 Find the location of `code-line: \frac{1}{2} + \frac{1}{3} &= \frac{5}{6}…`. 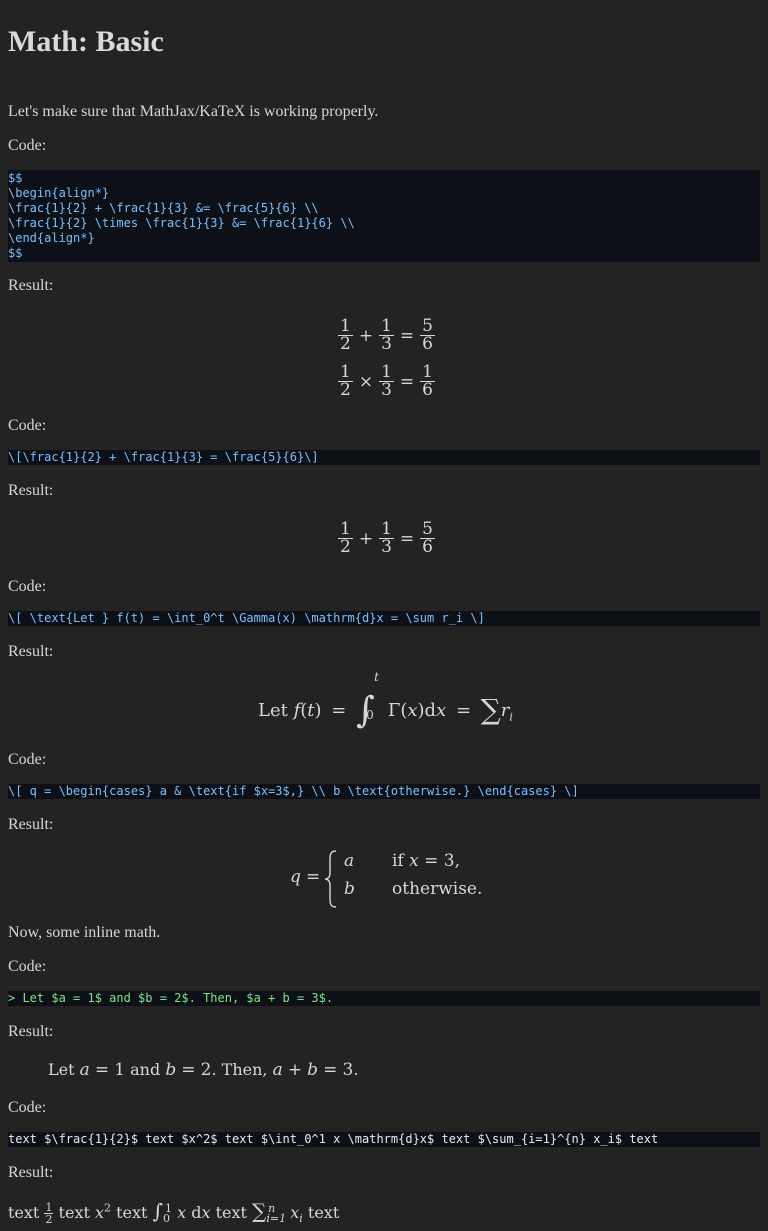

code-line: \frac{1}{2} + \frac{1}{3} &= \frac{5}{6}… is located at coordinates (163, 208).